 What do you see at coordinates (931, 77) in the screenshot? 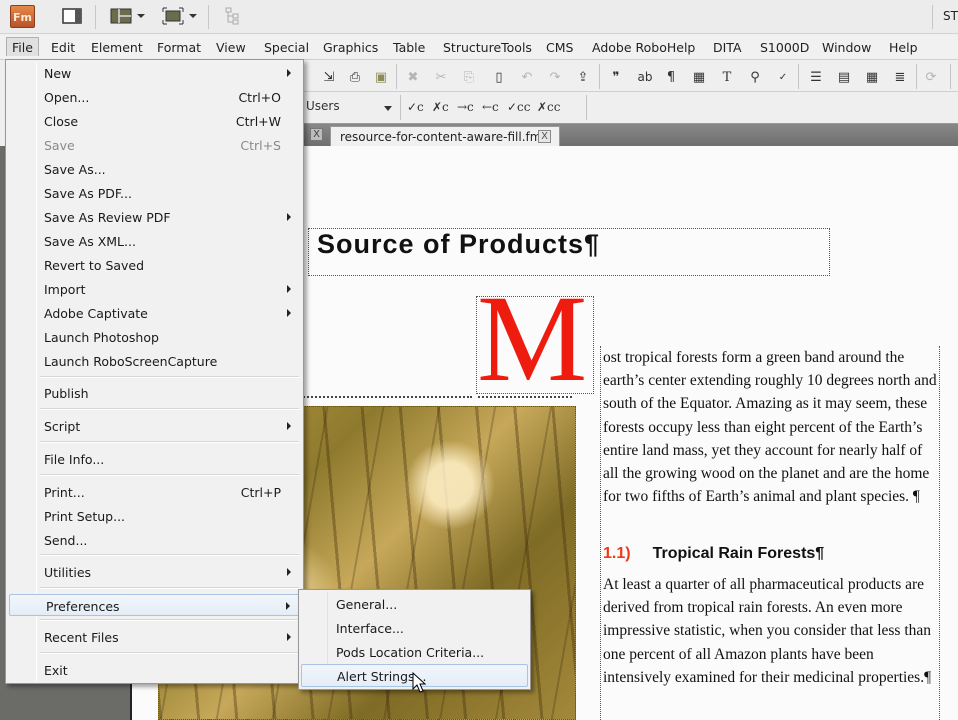
I see `refresh-icon: ⟳` at bounding box center [931, 77].